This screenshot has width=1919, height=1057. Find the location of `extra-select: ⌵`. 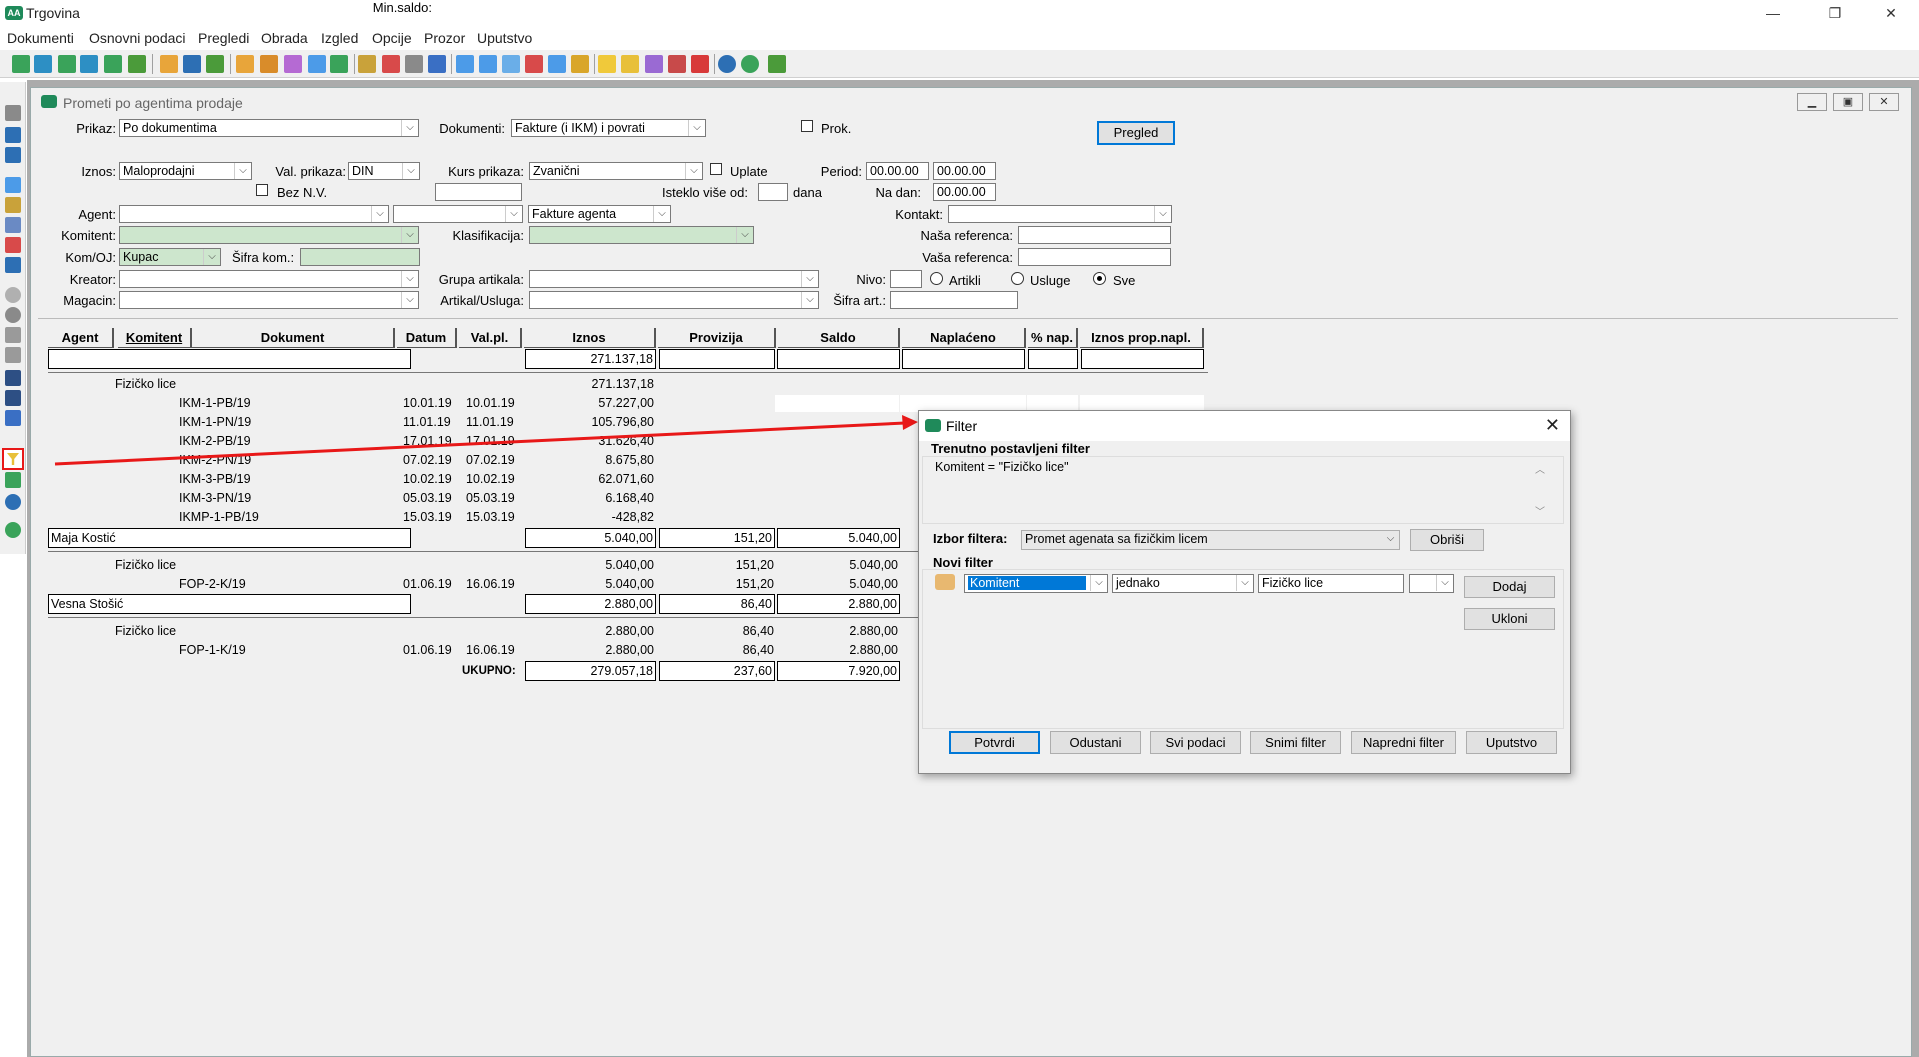

extra-select: ⌵ is located at coordinates (1431, 583).